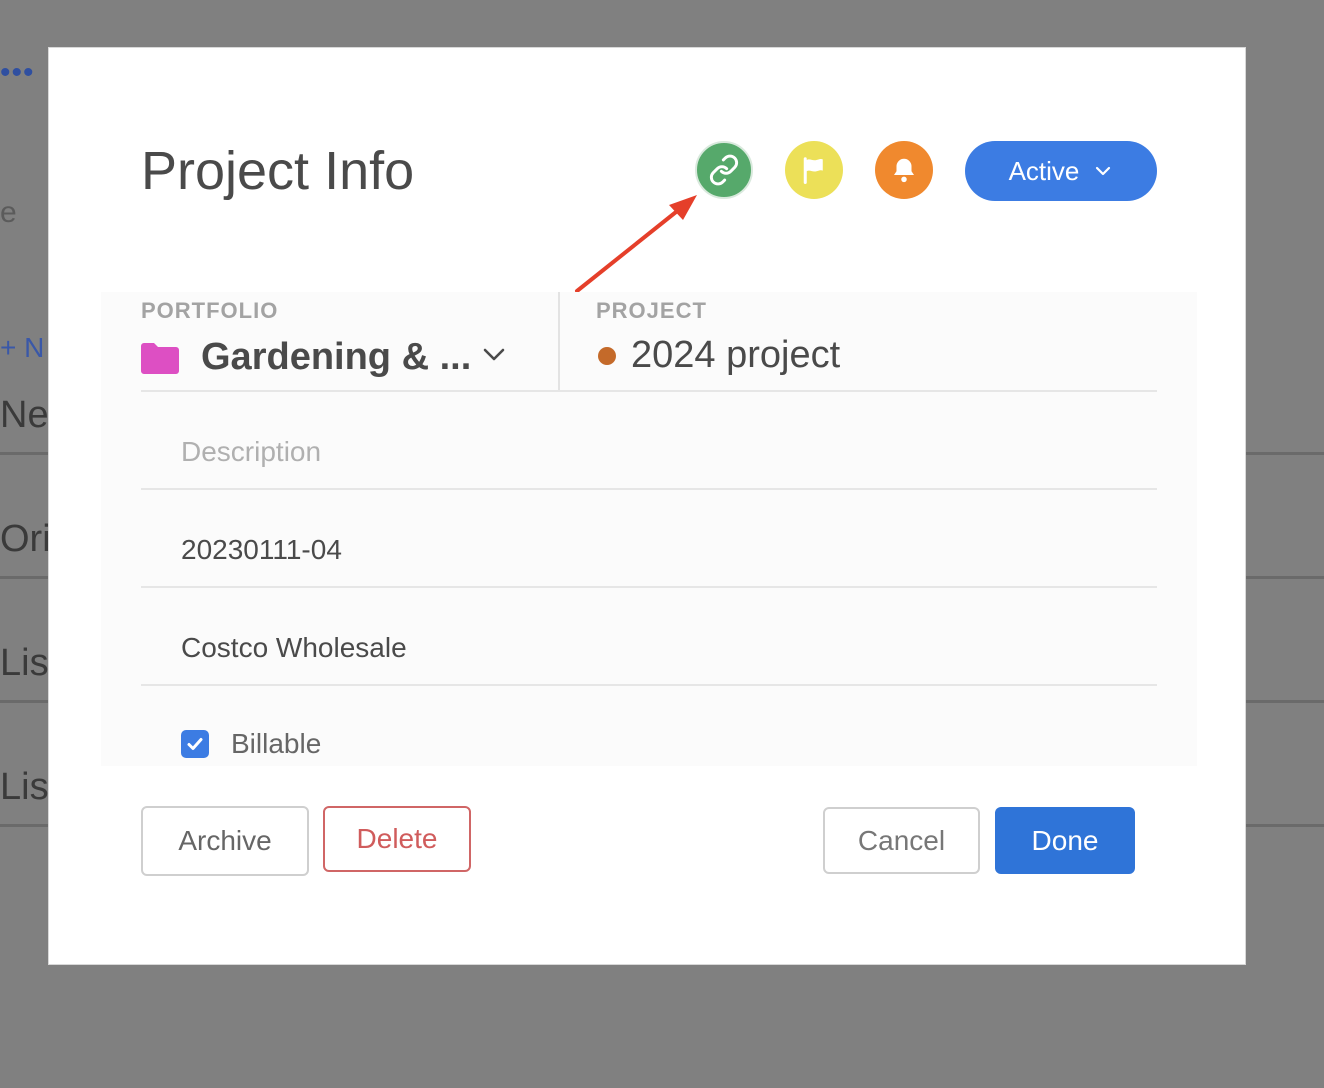 This screenshot has width=1324, height=1088. I want to click on folder-icon, so click(160, 358).